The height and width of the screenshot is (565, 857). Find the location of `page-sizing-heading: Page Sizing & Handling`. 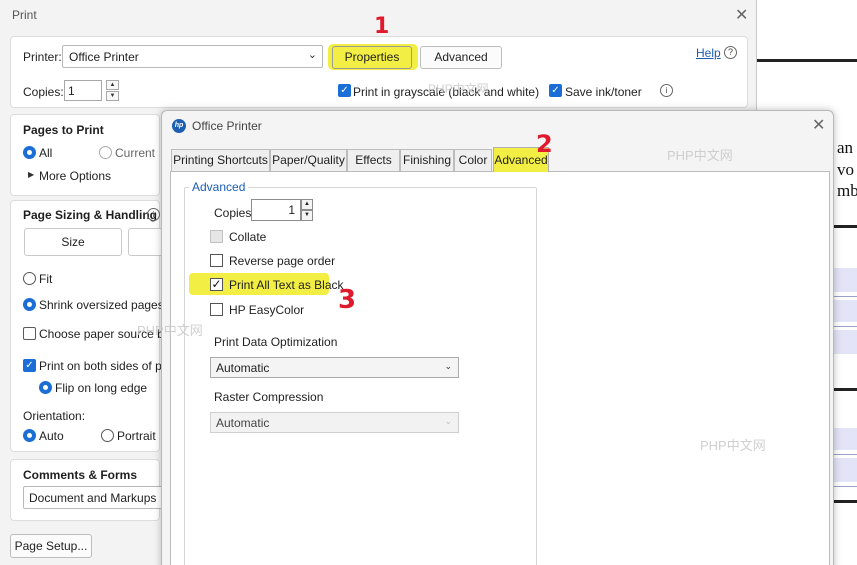

page-sizing-heading: Page Sizing & Handling is located at coordinates (90, 215).